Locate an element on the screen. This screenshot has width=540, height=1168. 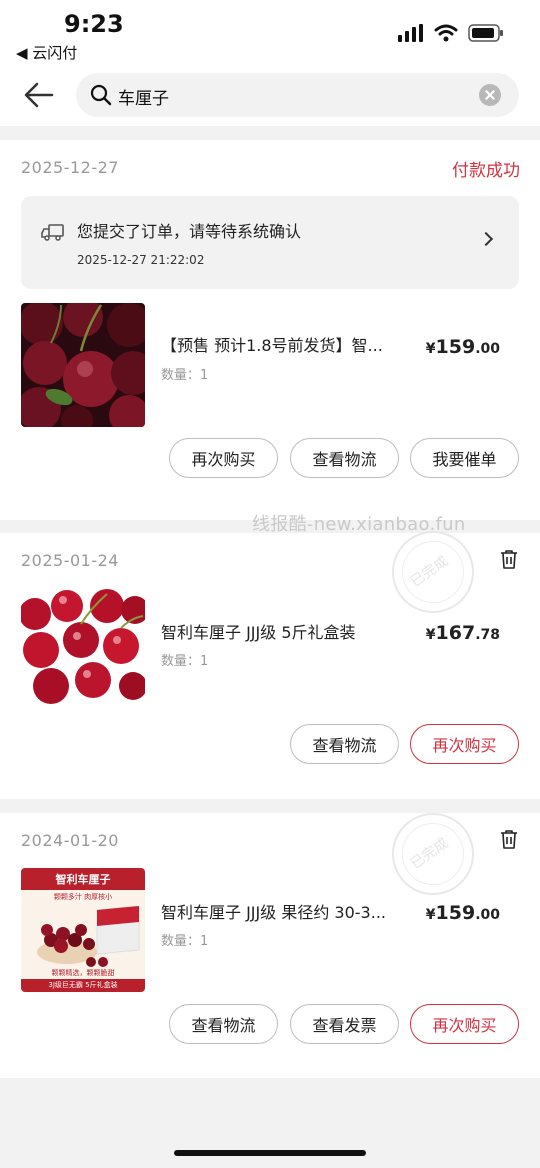
battery-icon is located at coordinates (485, 33).